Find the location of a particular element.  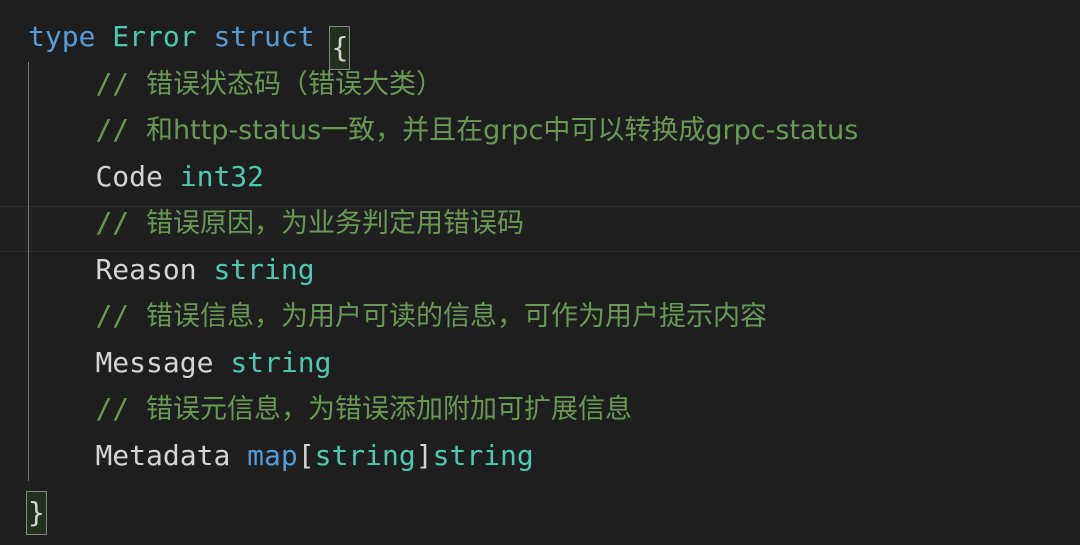

code-line: Message string is located at coordinates (540, 363).